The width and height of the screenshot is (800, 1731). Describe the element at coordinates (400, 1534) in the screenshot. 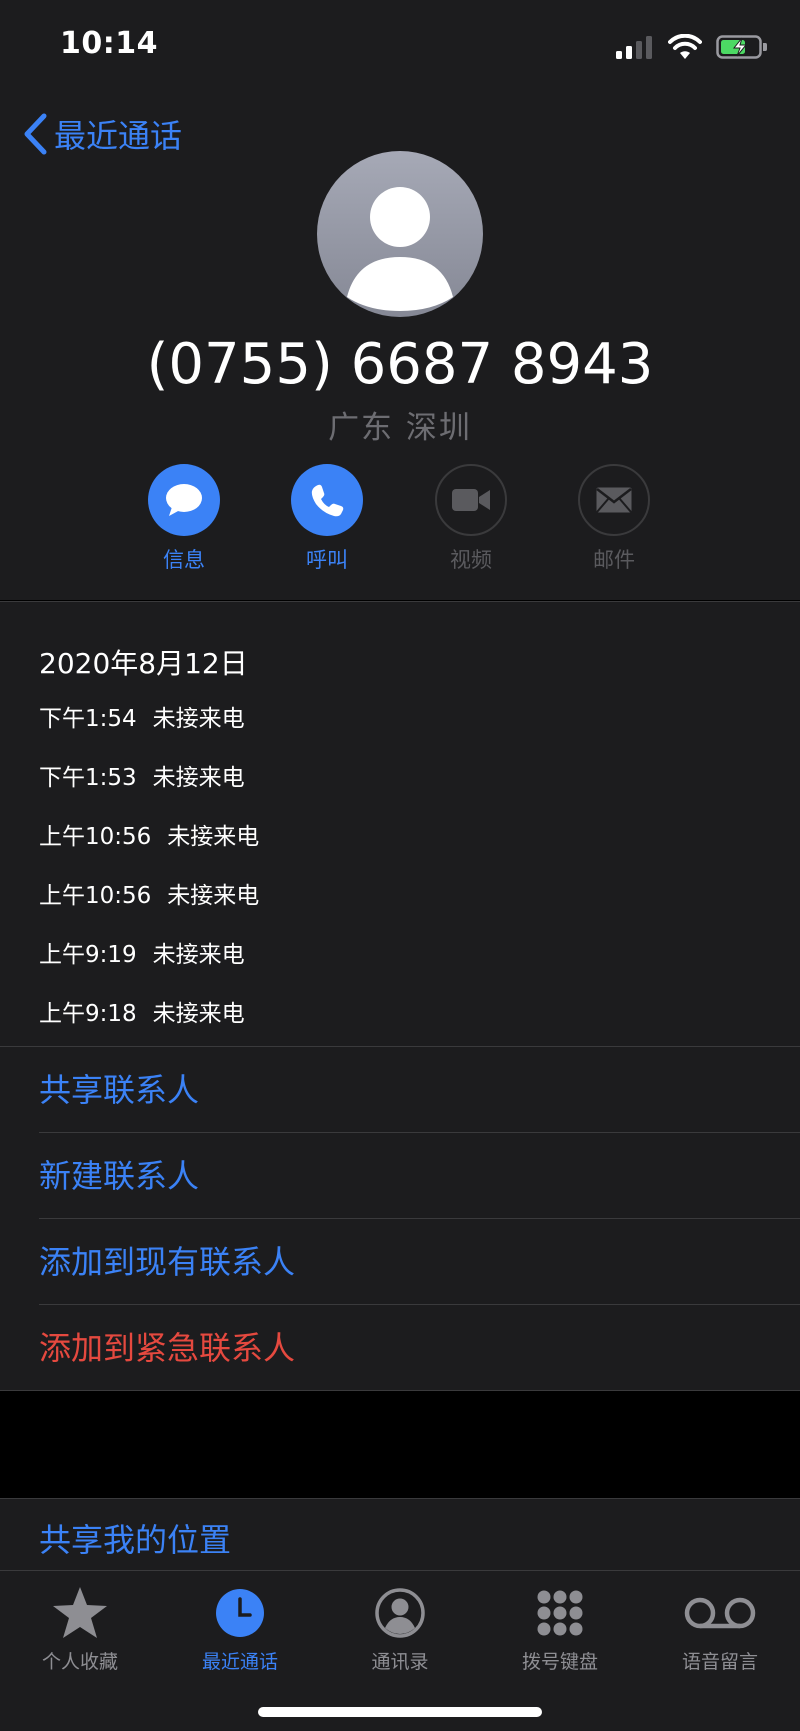

I see `share-location-row: 共享我的位置` at that location.